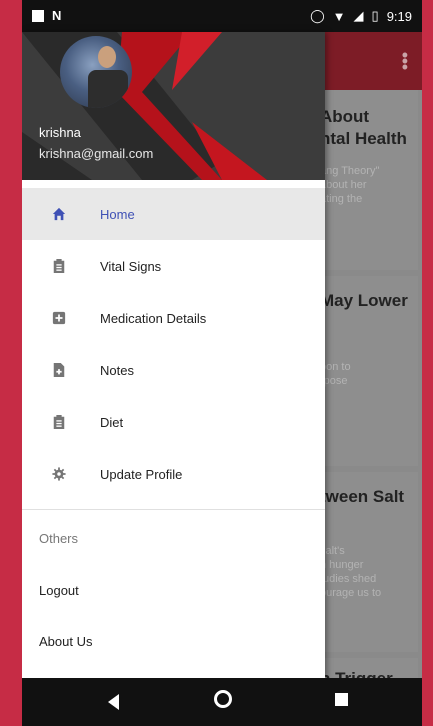 This screenshot has width=433, height=726. What do you see at coordinates (173, 214) in the screenshot?
I see `menu-item-home: Home` at bounding box center [173, 214].